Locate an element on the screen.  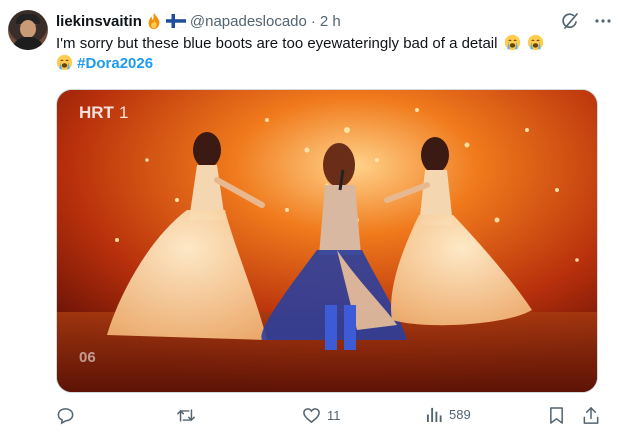
author-handle: @napadeslocado is located at coordinates (248, 21).